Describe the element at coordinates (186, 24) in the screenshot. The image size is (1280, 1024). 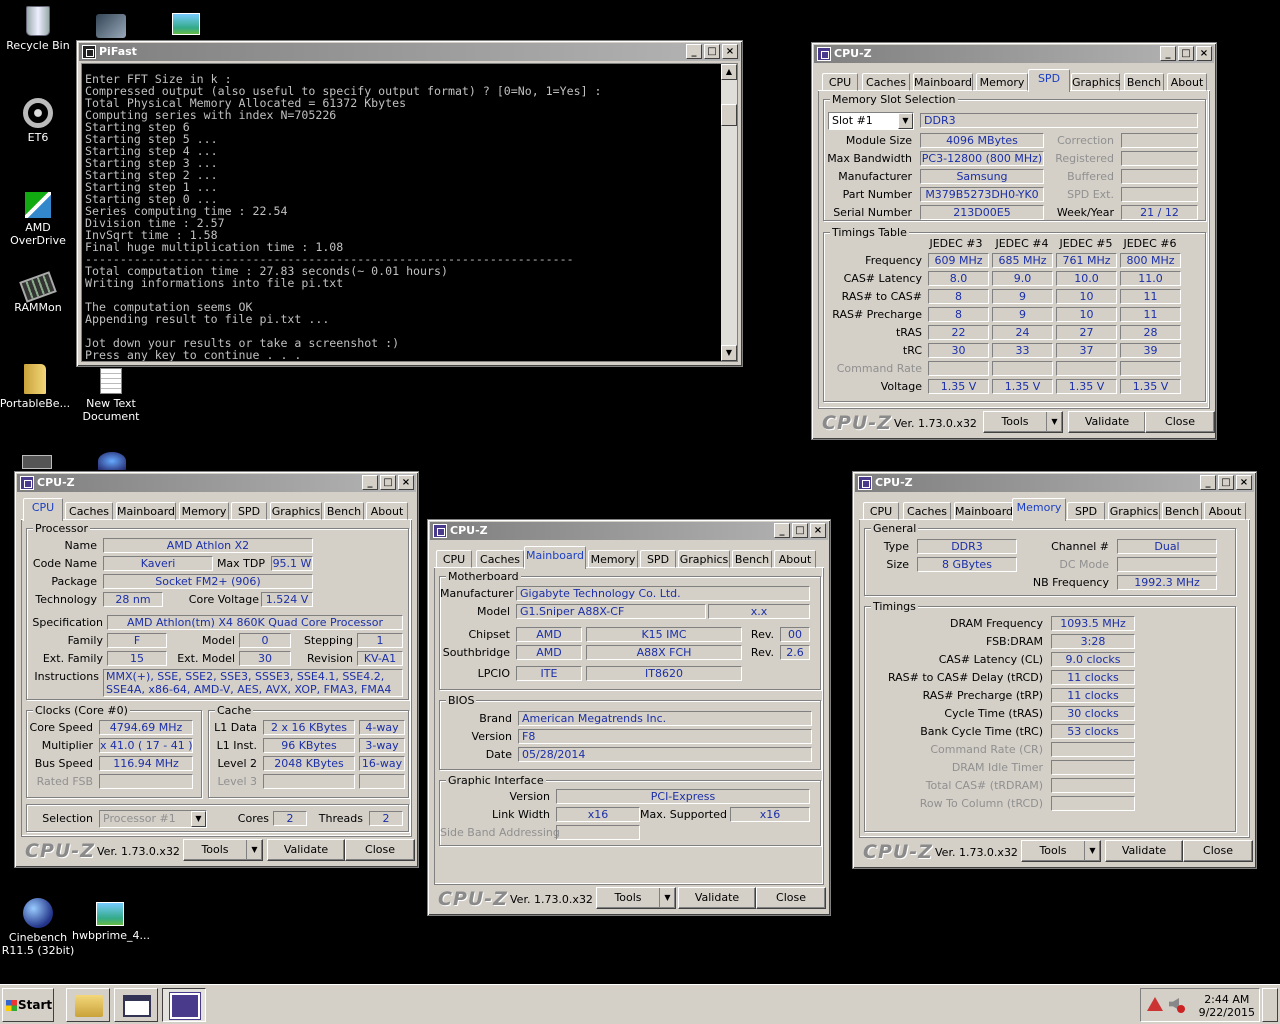
I see `desktop-icon-partial-image` at that location.